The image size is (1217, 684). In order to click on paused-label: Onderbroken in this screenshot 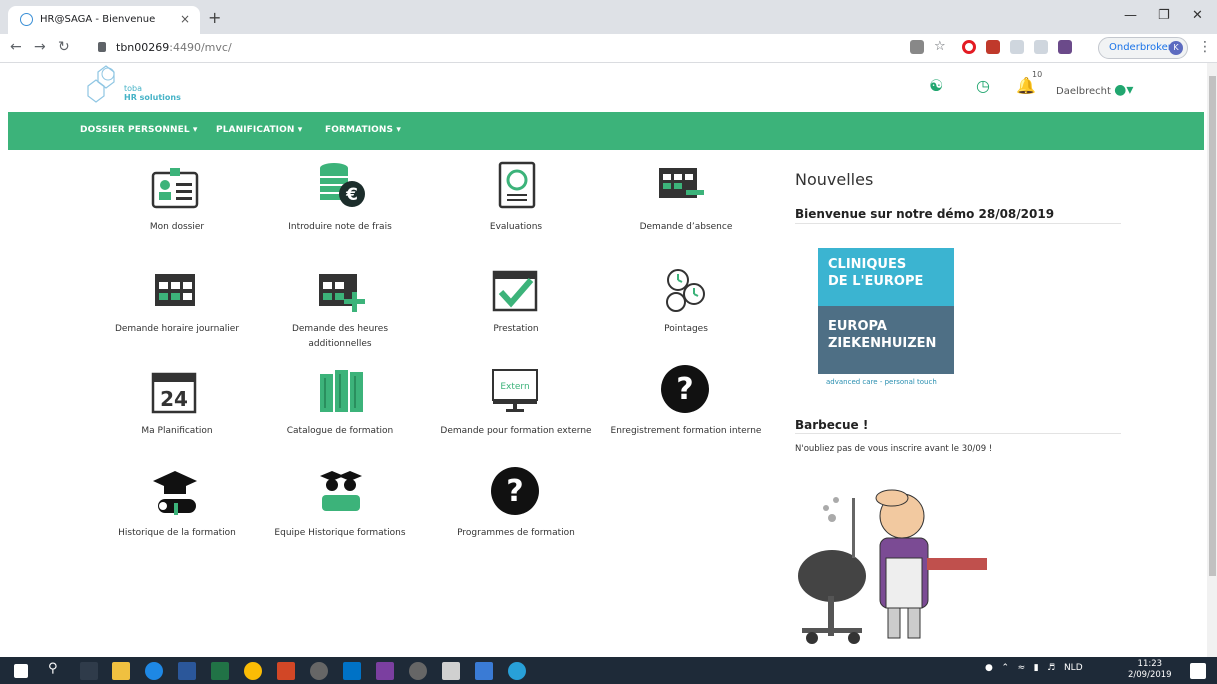, I will do `click(1142, 47)`.